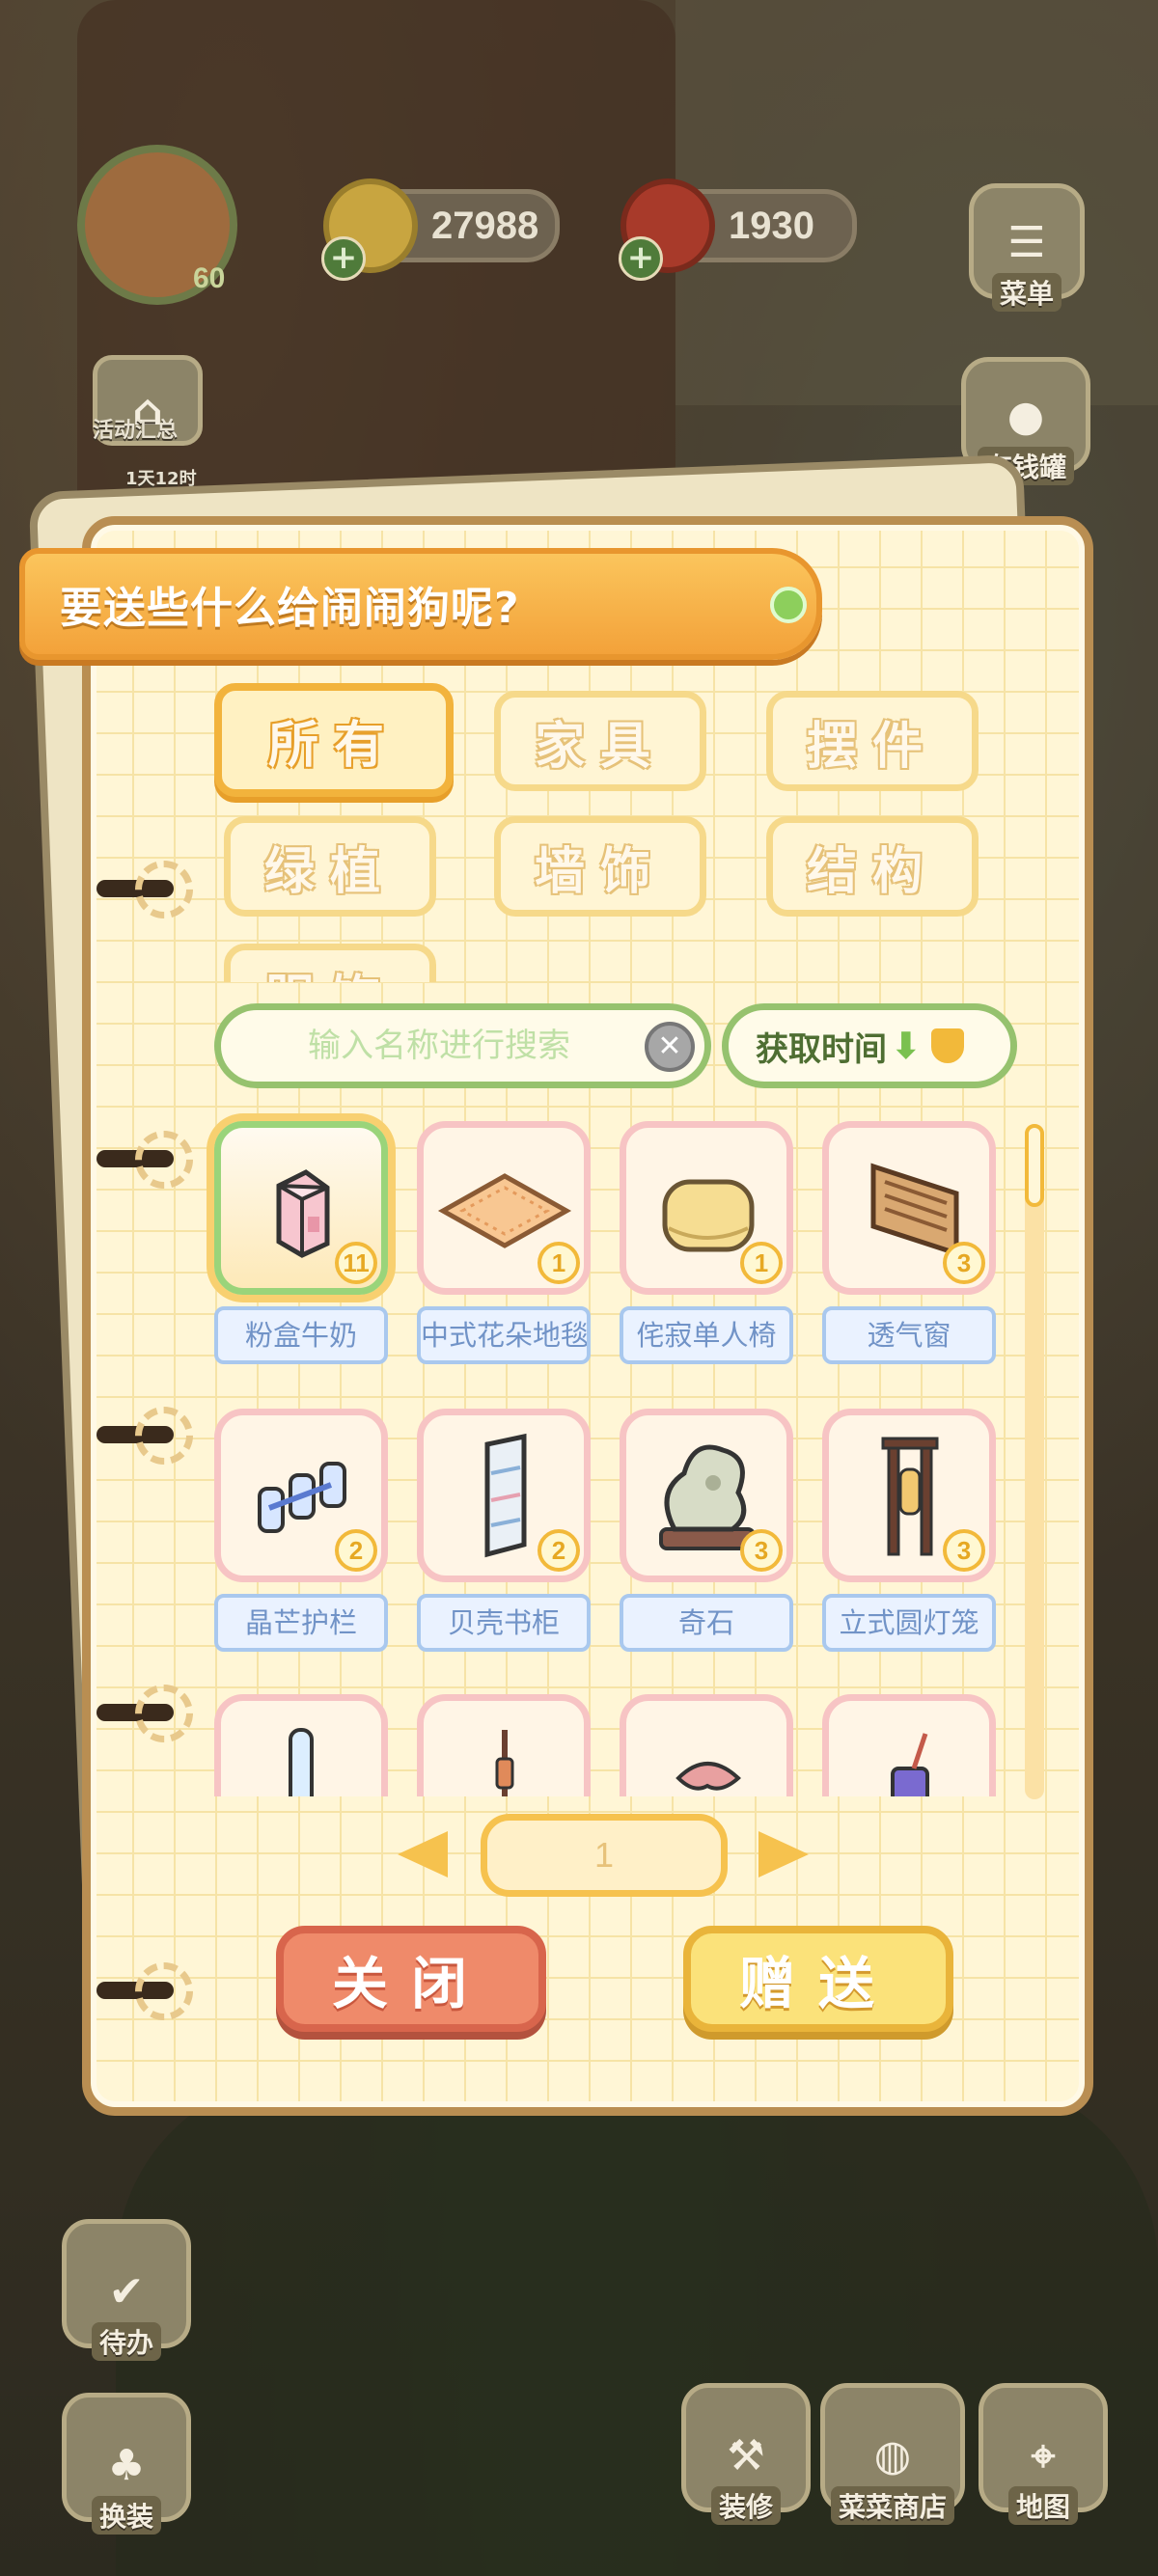 This screenshot has width=1158, height=2576. I want to click on item-name: 奇石, so click(706, 1623).